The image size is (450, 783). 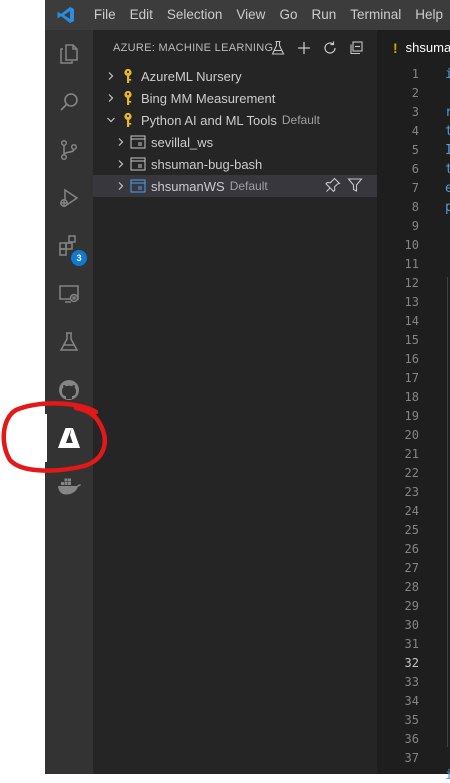 What do you see at coordinates (209, 120) in the screenshot?
I see `tree-item-label: Python AI and ML Tools` at bounding box center [209, 120].